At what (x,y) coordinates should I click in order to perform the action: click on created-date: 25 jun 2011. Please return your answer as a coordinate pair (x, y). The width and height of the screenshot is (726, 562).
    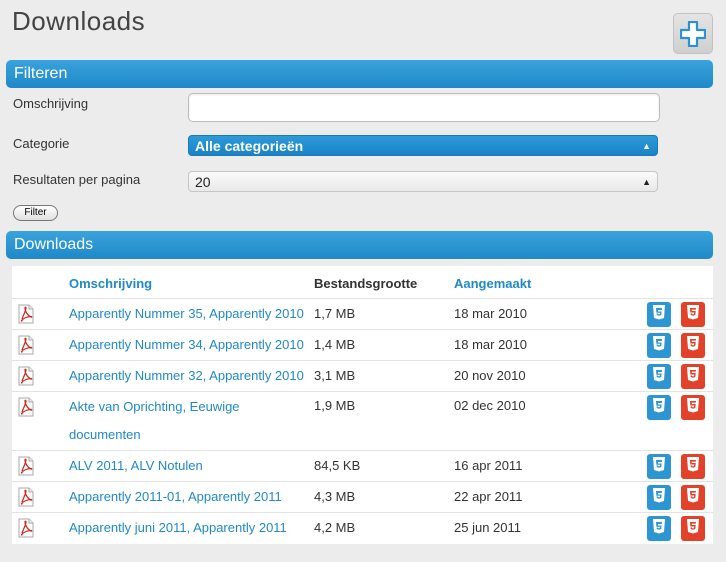
    Looking at the image, I should click on (487, 527).